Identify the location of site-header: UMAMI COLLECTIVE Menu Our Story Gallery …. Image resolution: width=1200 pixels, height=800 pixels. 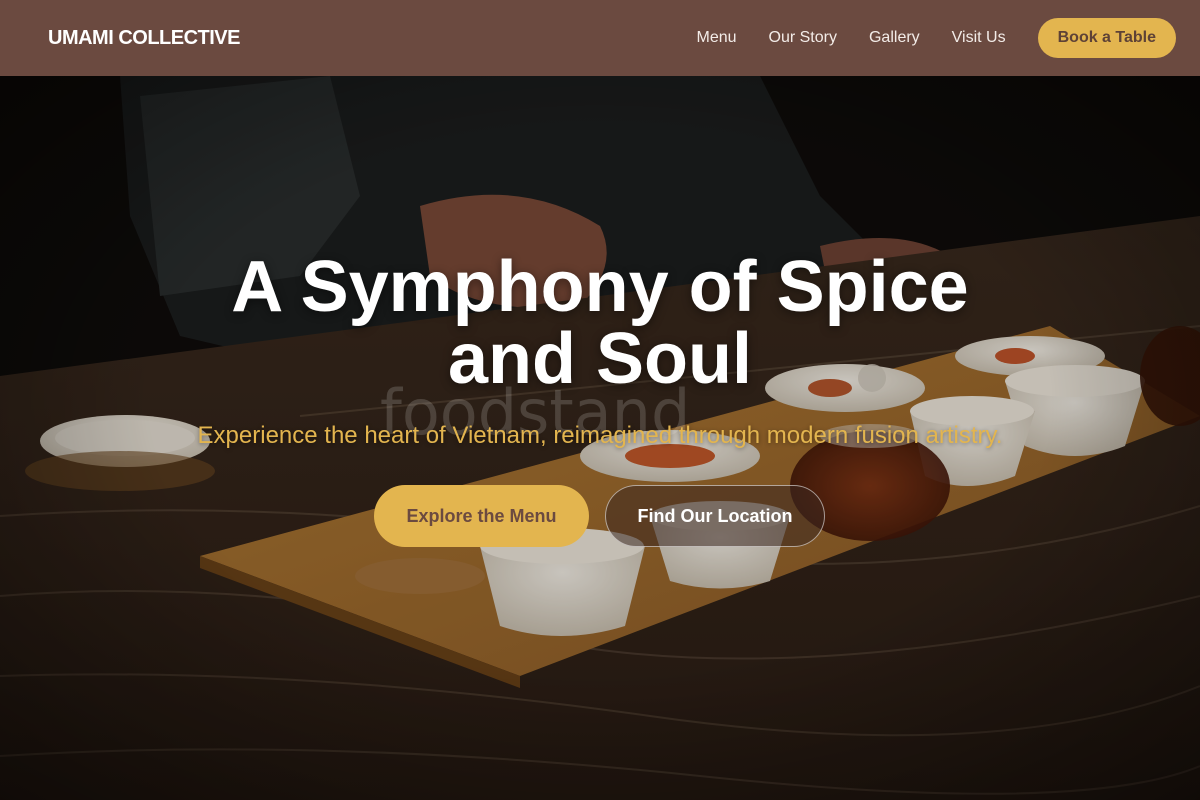
(600, 38).